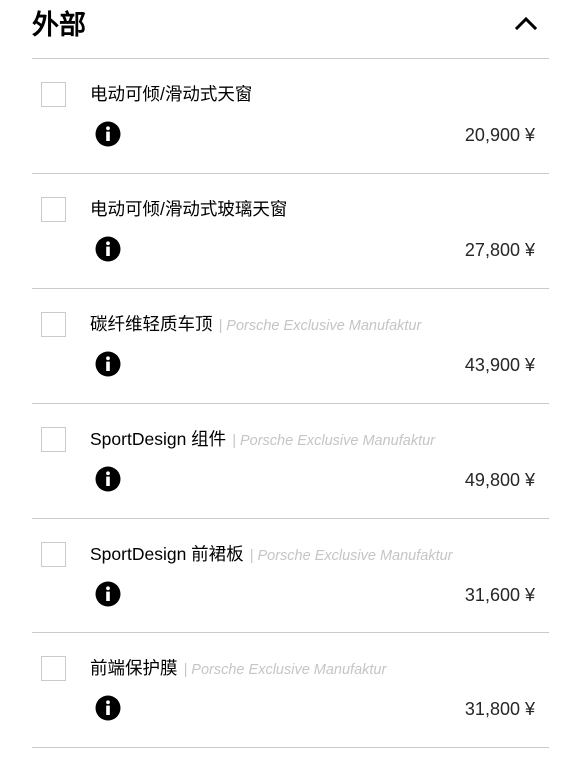 This screenshot has height=757, width=580. I want to click on option-name: 电动可倾/滑动式天窗, so click(171, 94).